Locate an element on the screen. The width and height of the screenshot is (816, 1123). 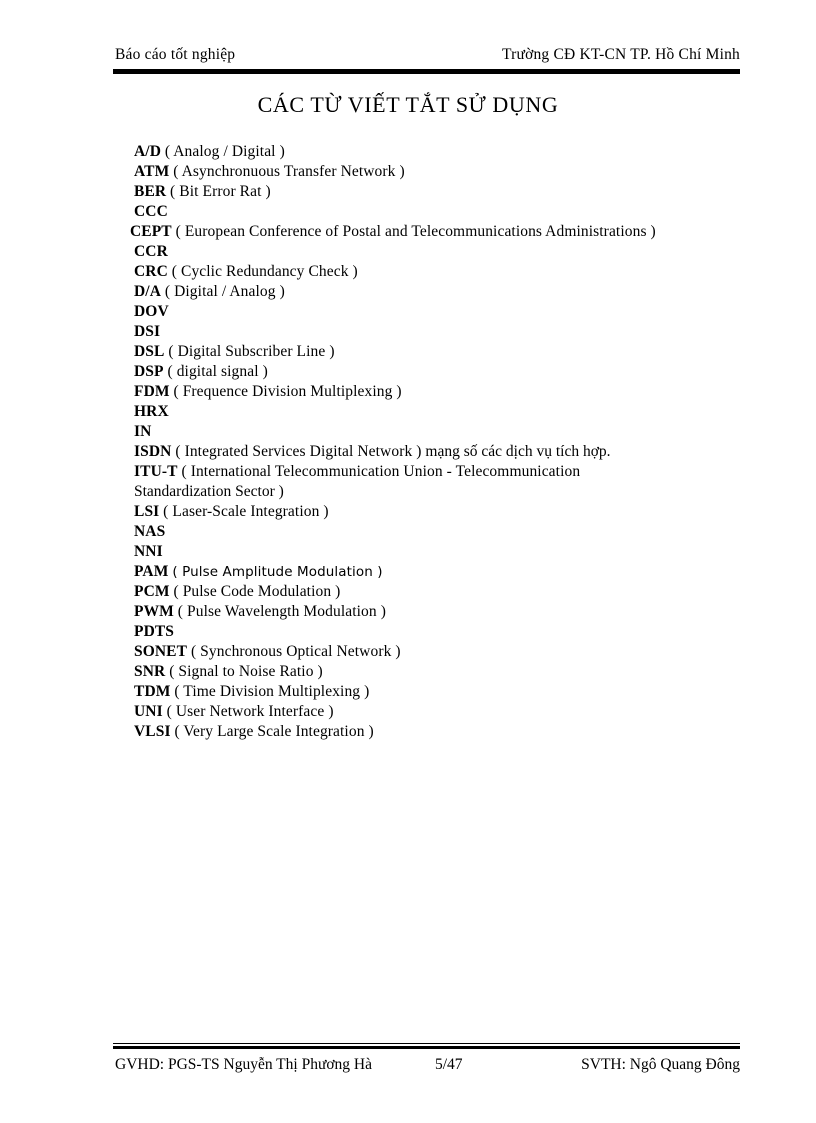
abbreviation-term: PDTS is located at coordinates (154, 631).